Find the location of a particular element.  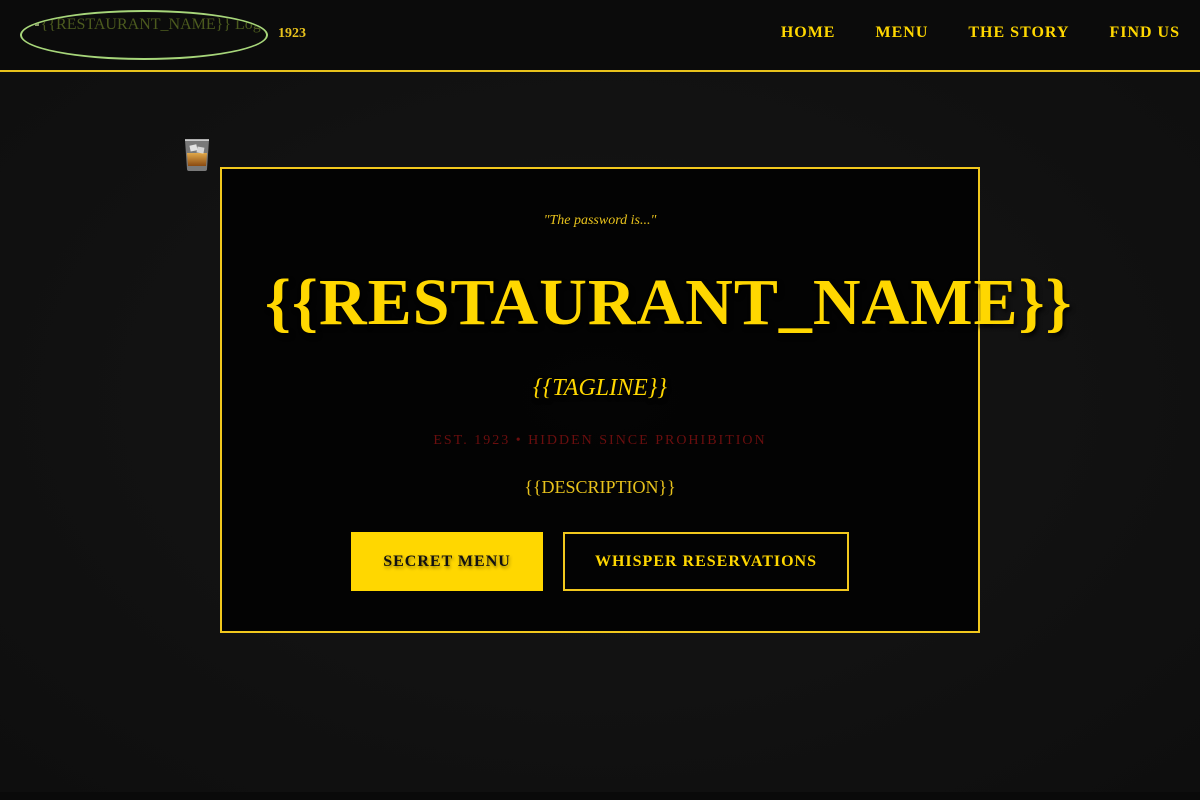

broken-image-icon: ▪ is located at coordinates (37, 24).